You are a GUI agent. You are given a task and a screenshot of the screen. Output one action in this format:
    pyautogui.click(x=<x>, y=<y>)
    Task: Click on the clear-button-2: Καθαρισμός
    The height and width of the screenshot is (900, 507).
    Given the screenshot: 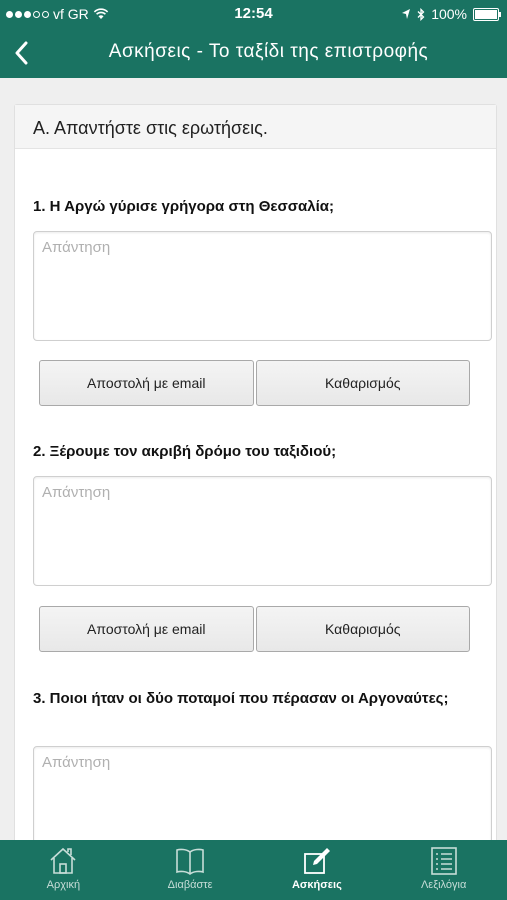 What is the action you would take?
    pyautogui.click(x=362, y=629)
    